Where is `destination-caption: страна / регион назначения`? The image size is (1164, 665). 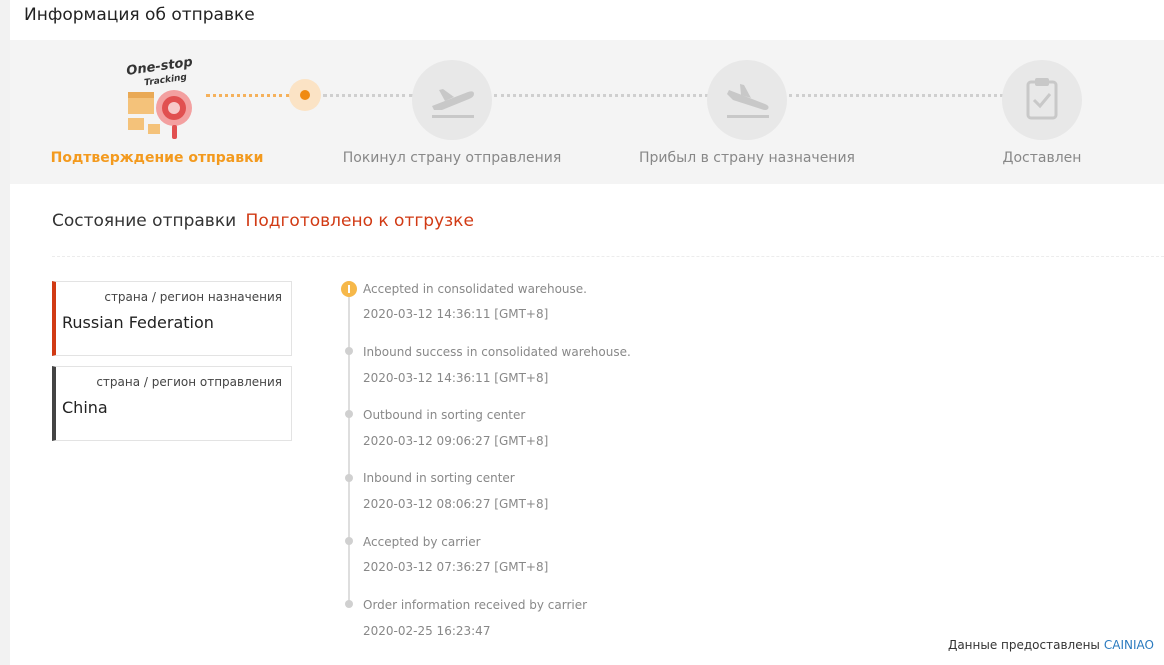
destination-caption: страна / регион назначения is located at coordinates (193, 297).